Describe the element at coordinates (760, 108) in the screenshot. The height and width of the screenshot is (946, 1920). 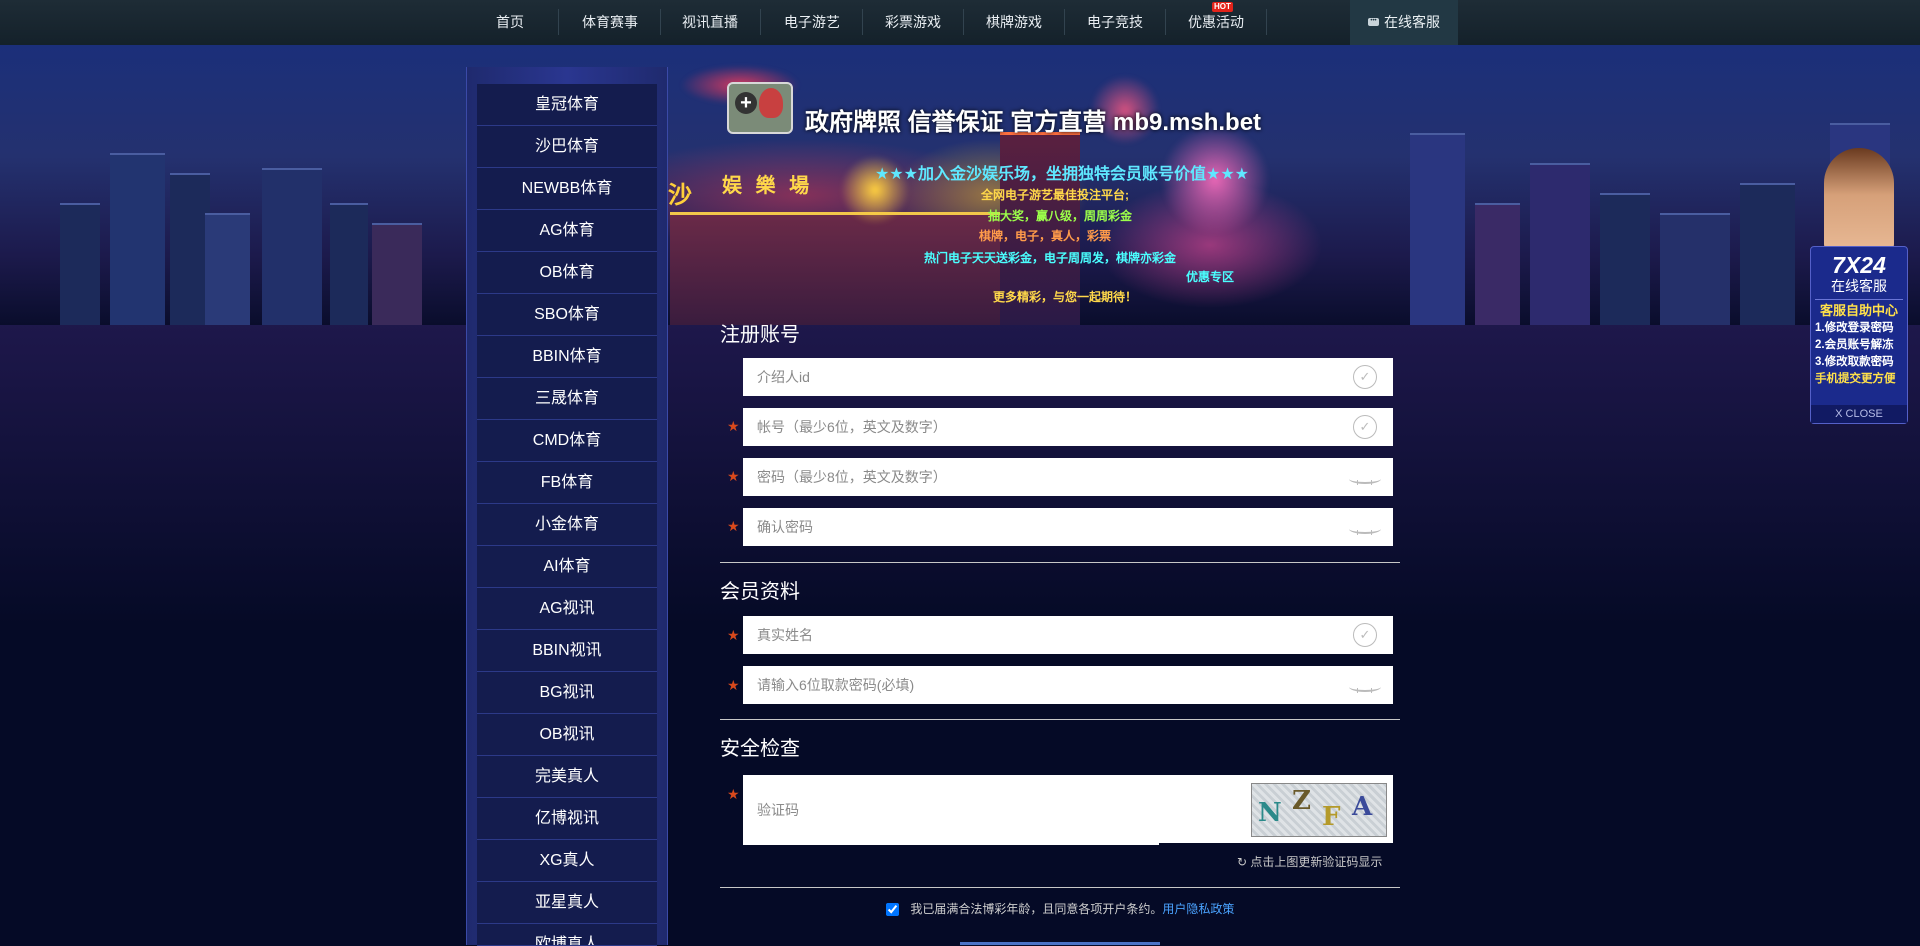
I see `license-logo: +` at that location.